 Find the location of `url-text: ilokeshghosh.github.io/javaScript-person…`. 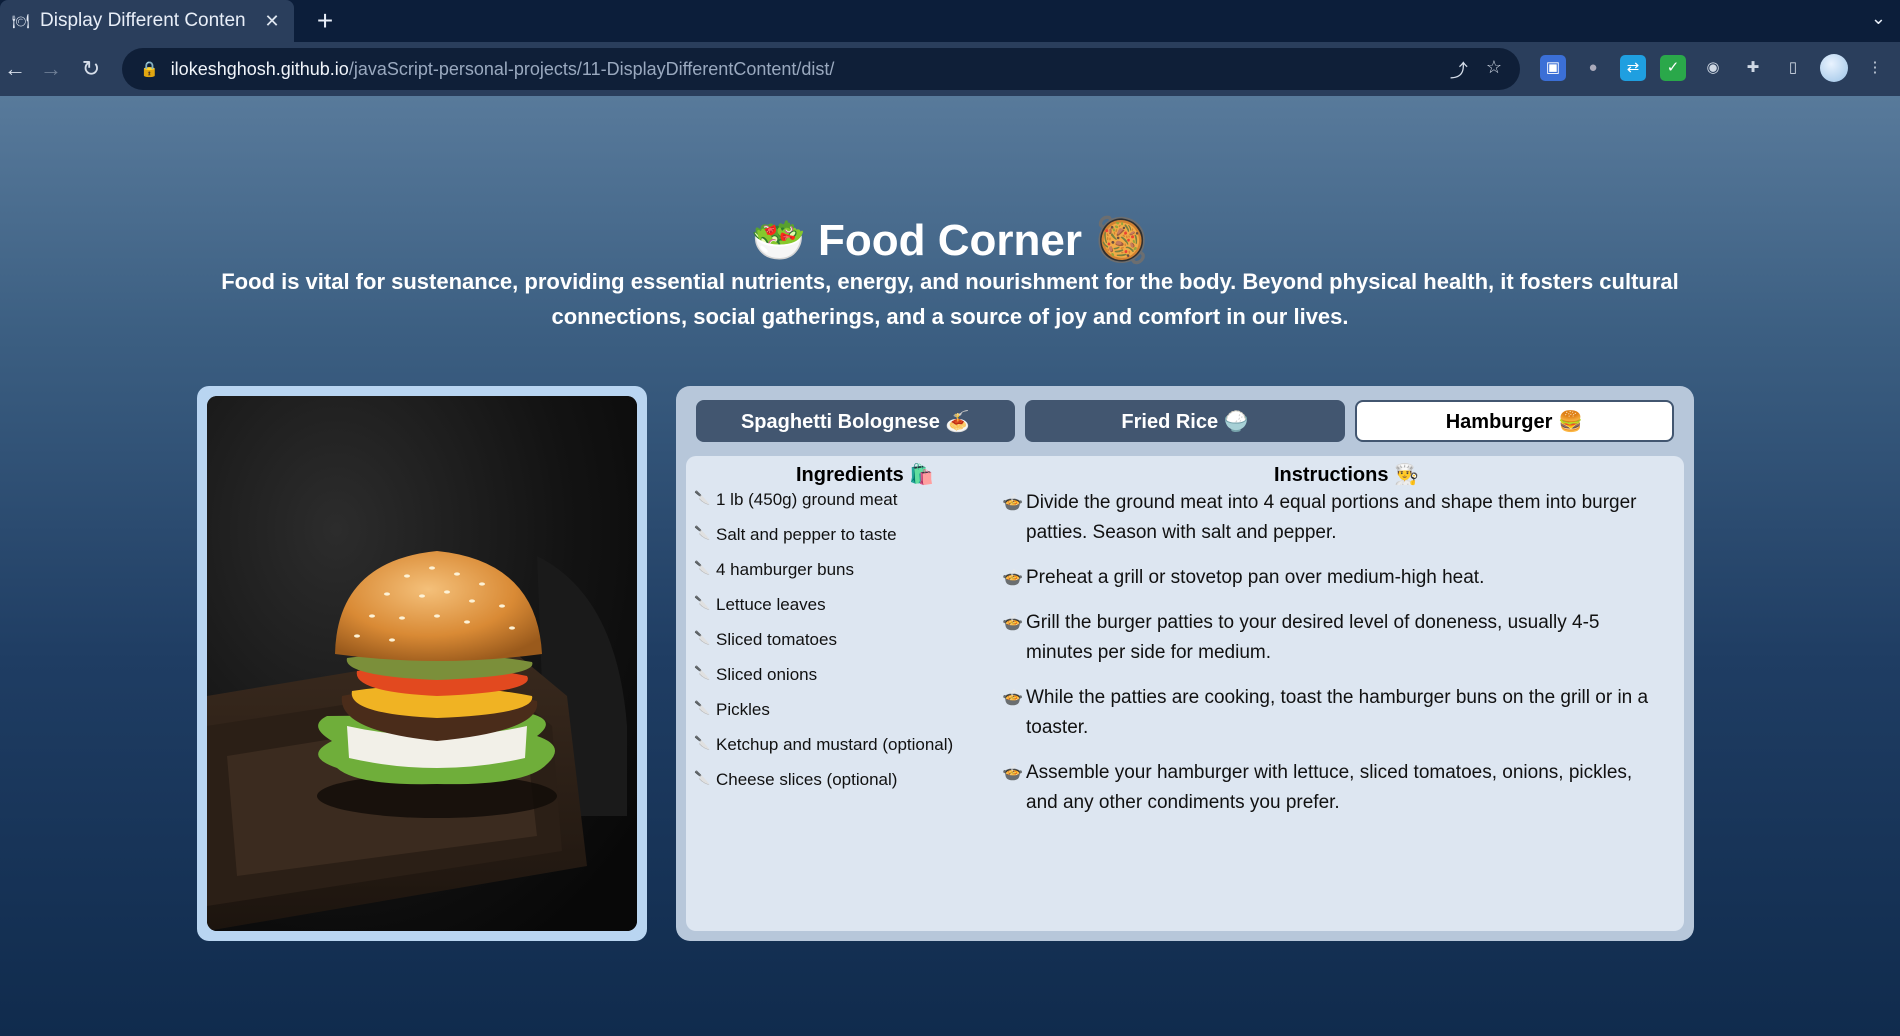

url-text: ilokeshghosh.github.io/javaScript-person… is located at coordinates (502, 68).